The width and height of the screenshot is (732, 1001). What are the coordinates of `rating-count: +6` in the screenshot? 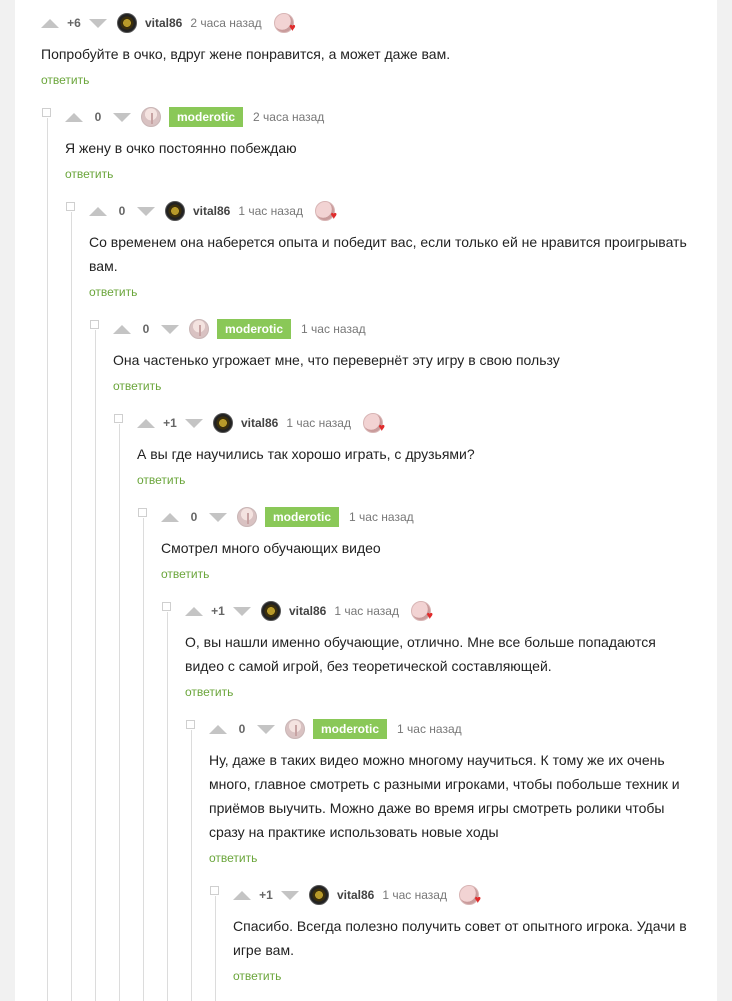 It's located at (74, 23).